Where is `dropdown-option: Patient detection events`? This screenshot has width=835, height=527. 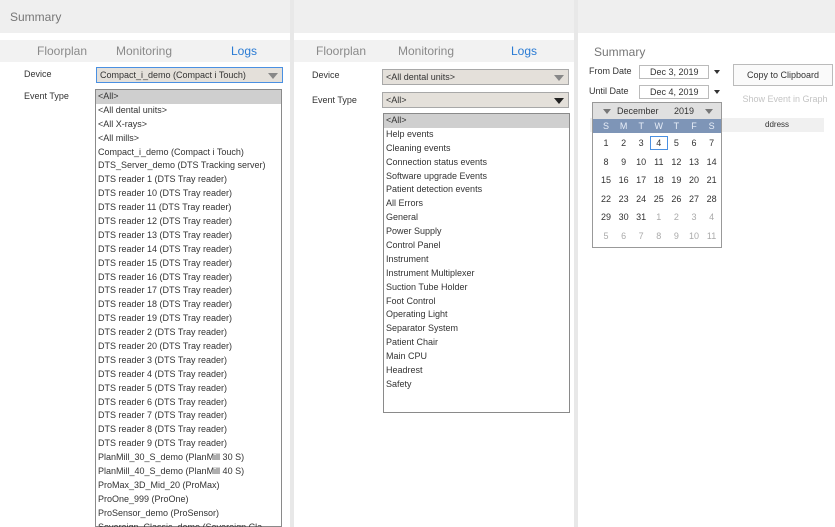 dropdown-option: Patient detection events is located at coordinates (476, 190).